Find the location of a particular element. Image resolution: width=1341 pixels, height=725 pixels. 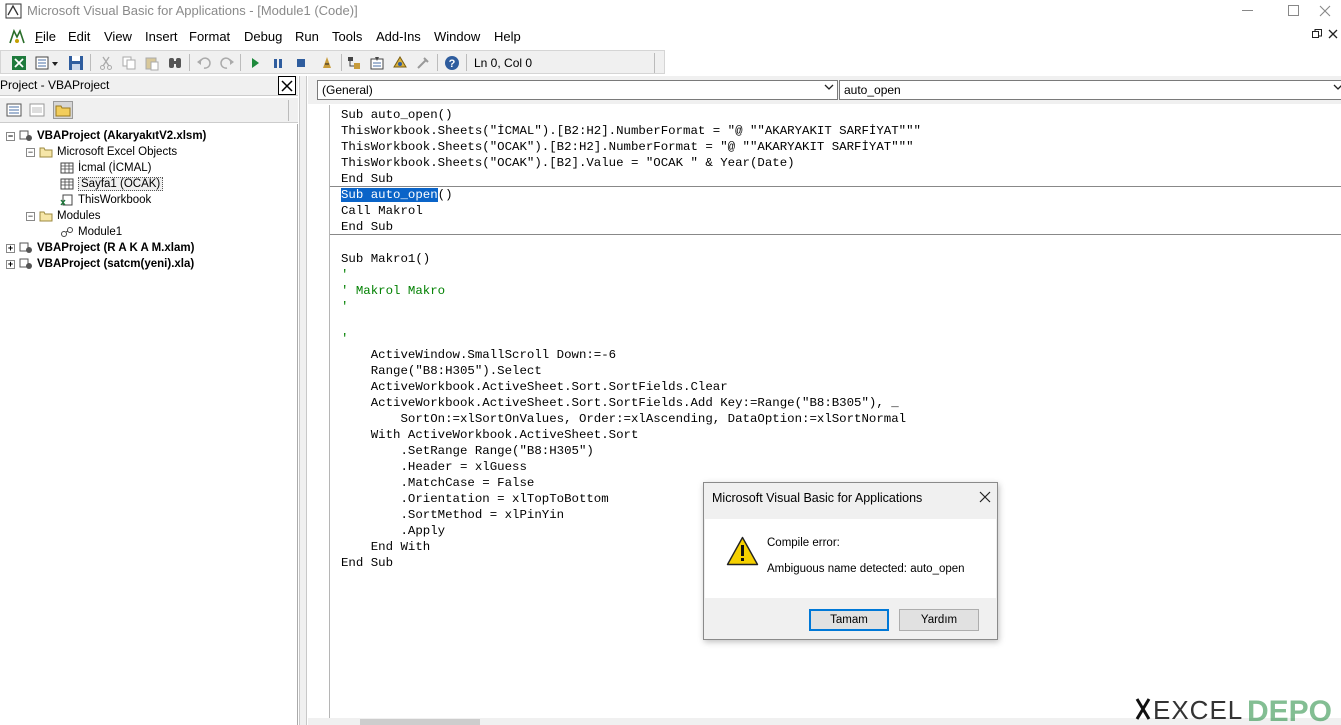

tree-modules-folder: − Modules is located at coordinates (63, 216).